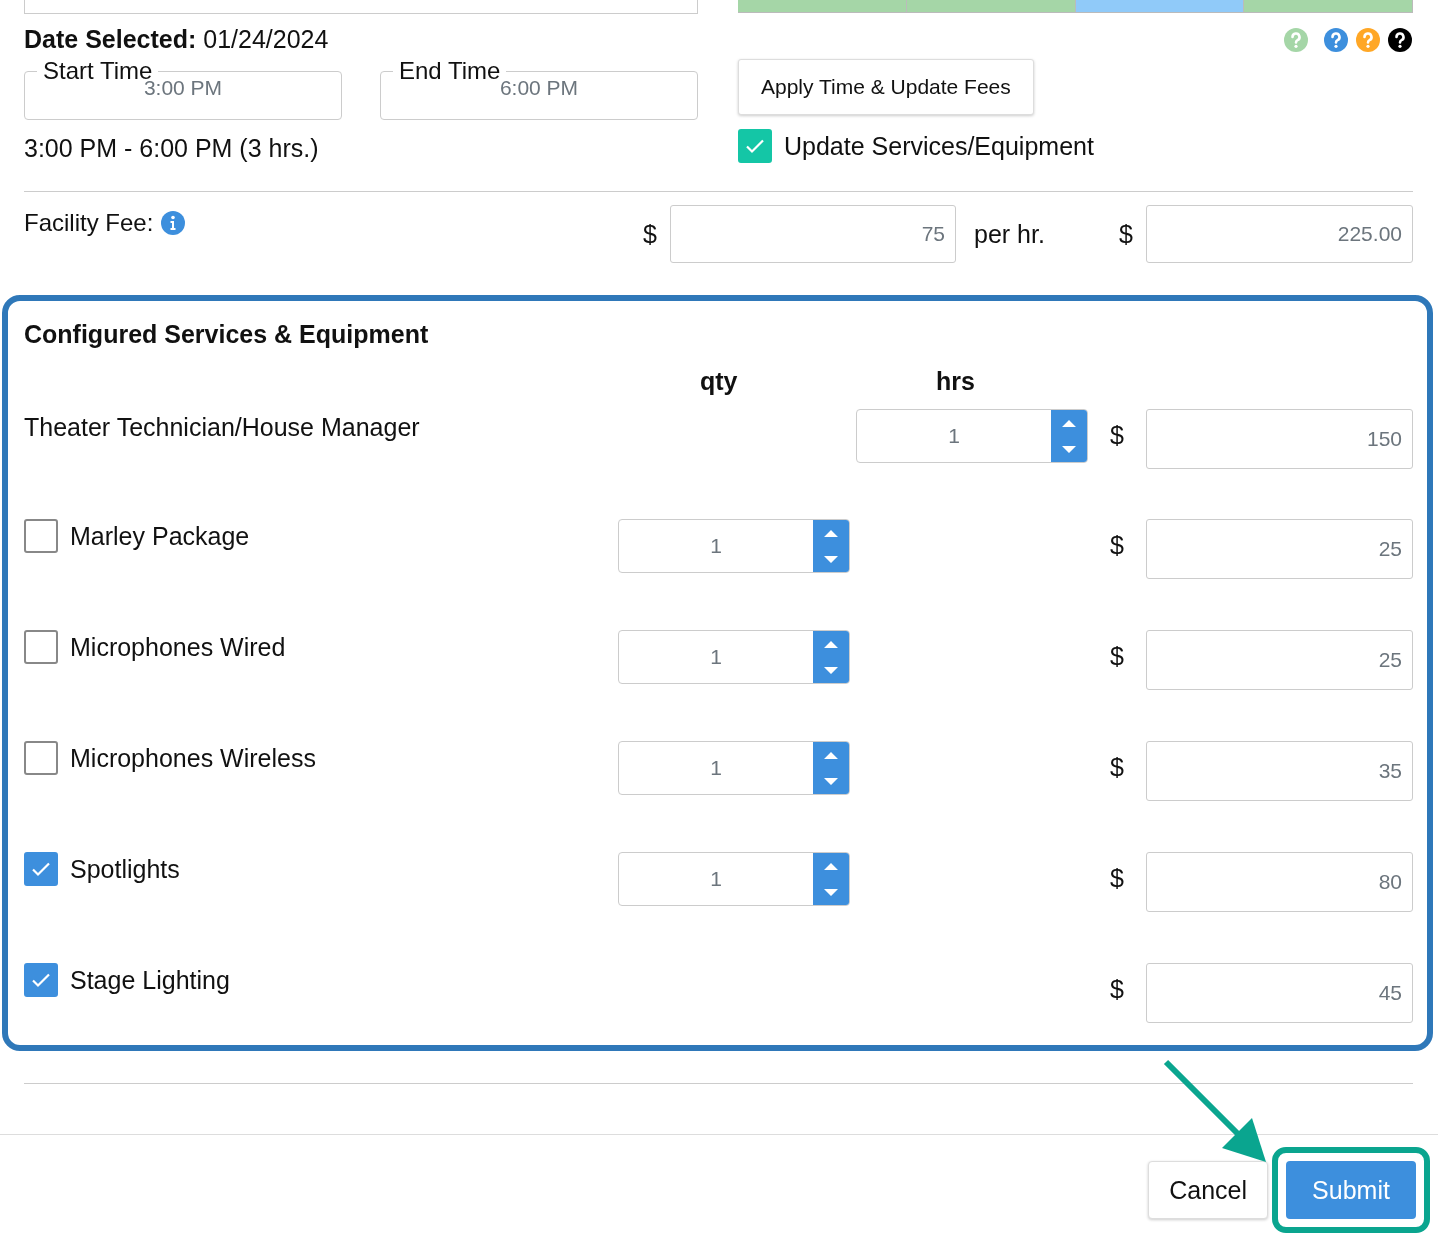  Describe the element at coordinates (1279, 234) in the screenshot. I see `total-field: 225.00` at that location.